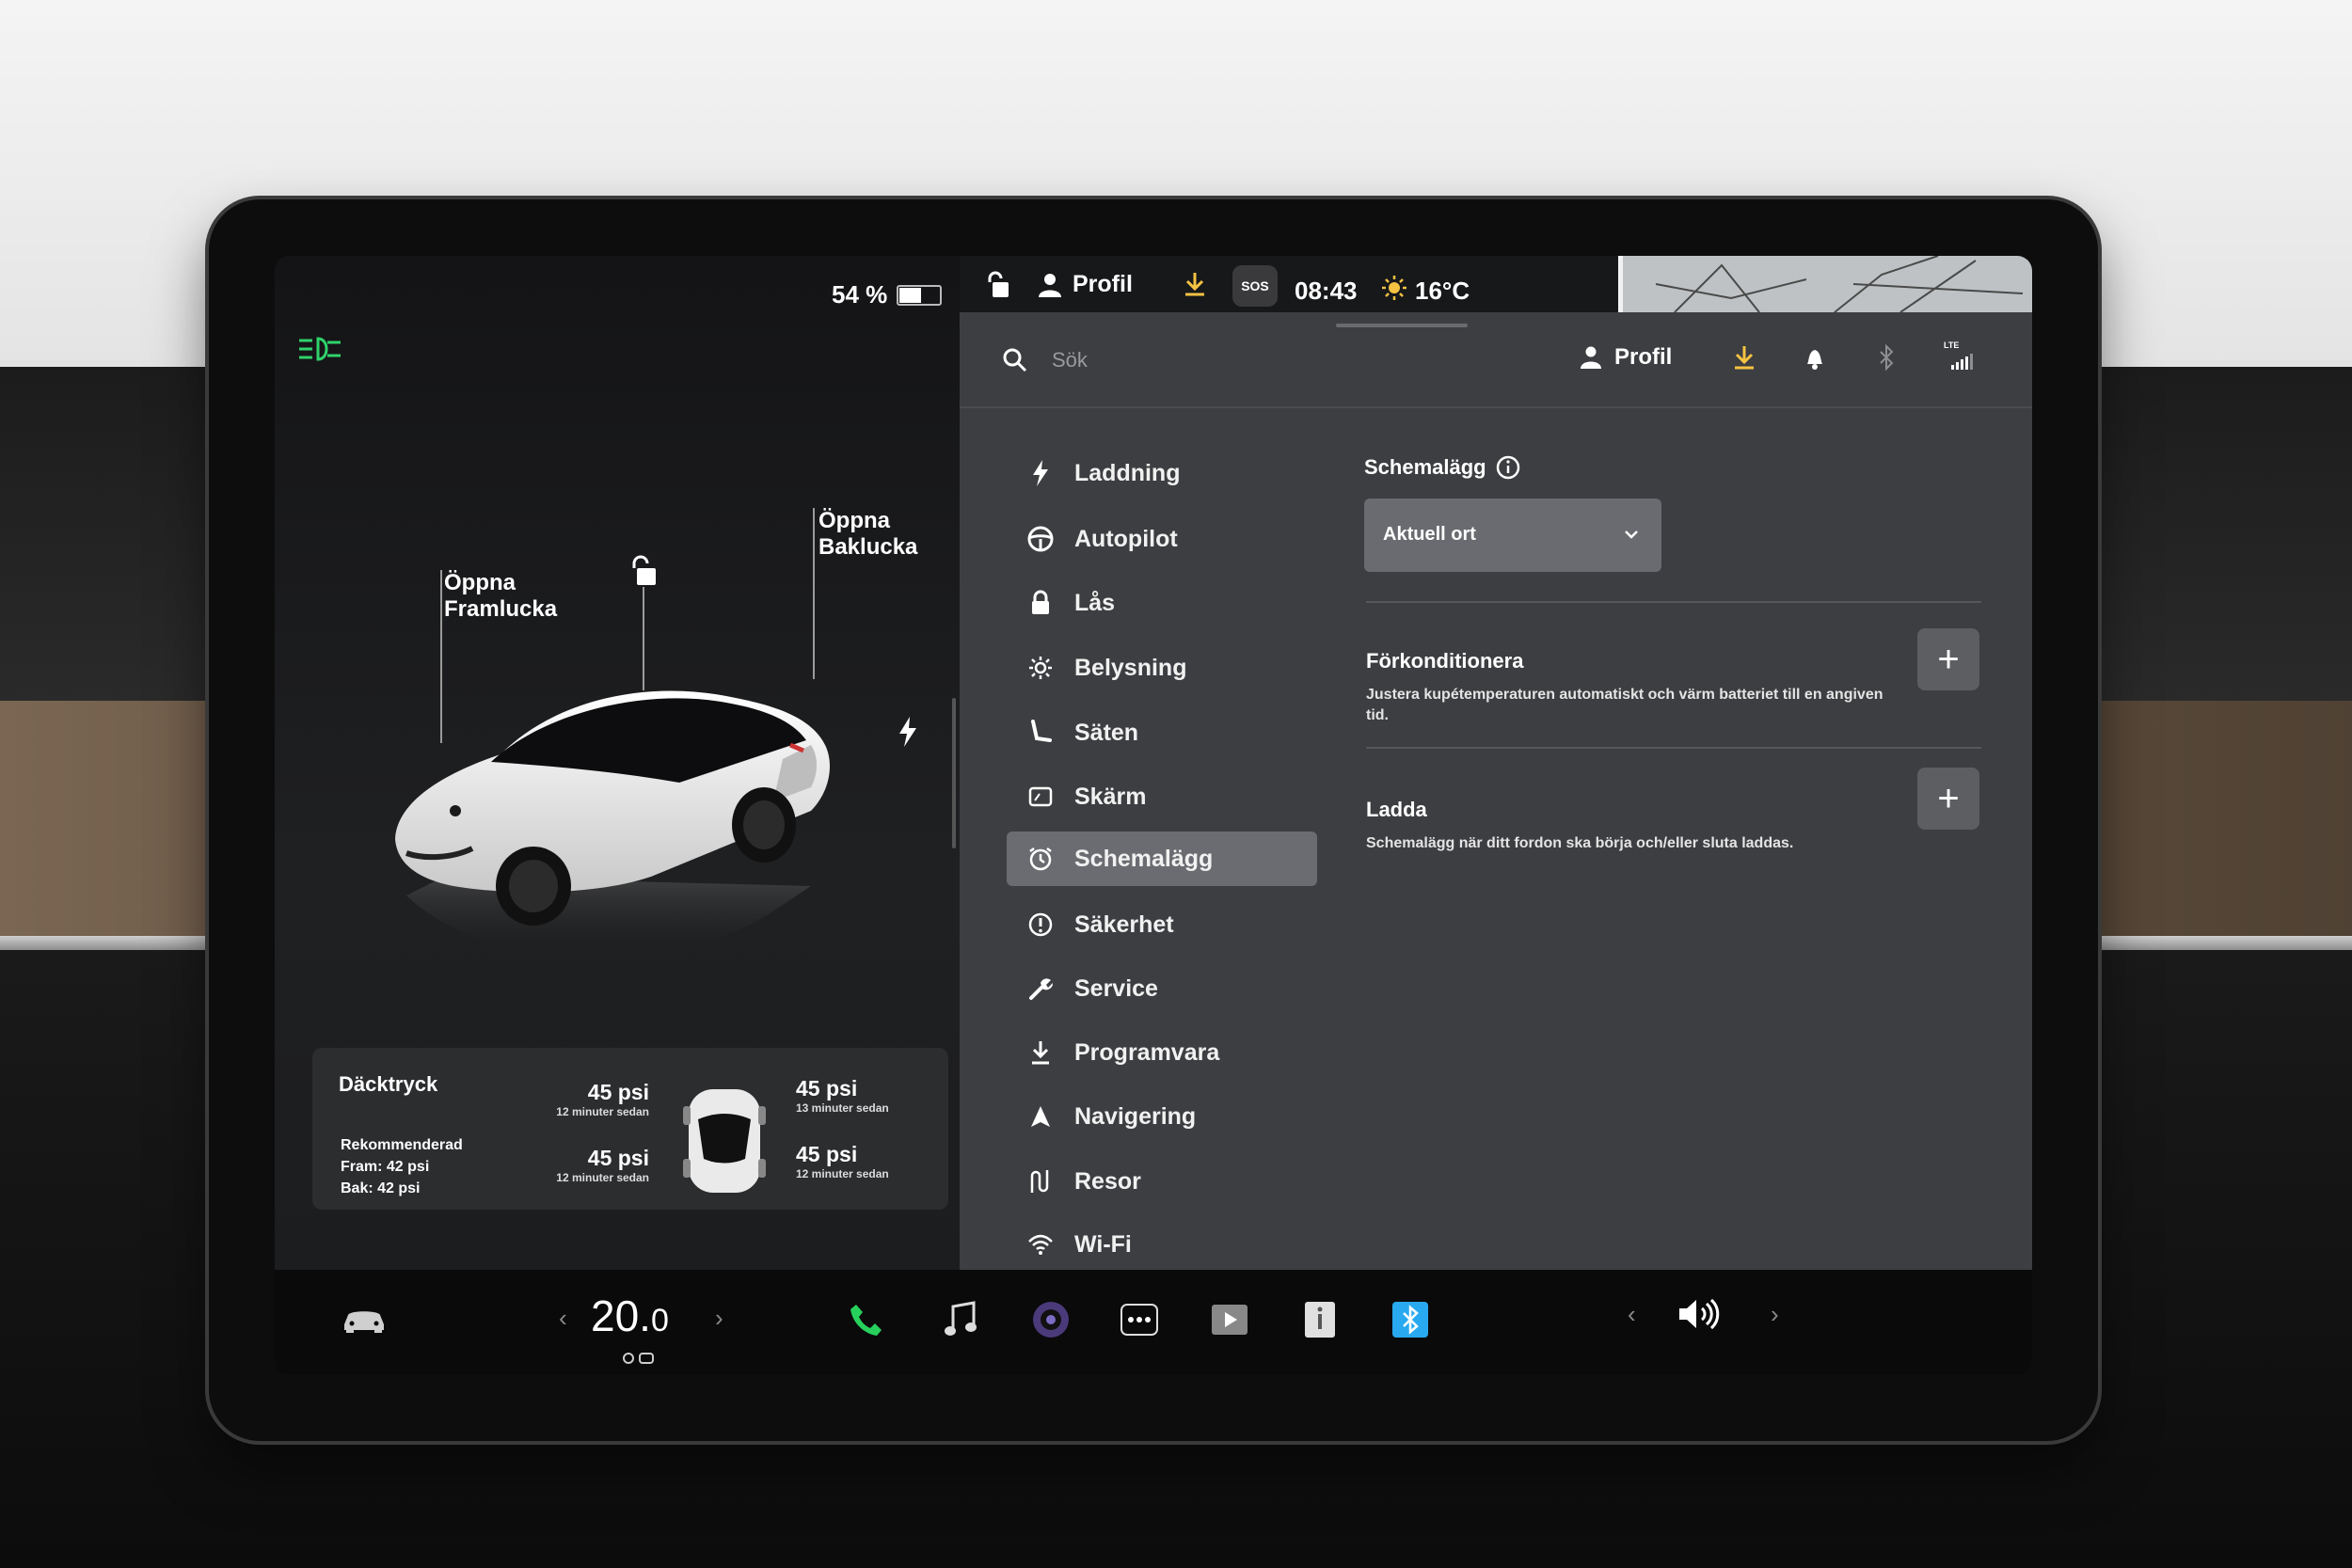 This screenshot has height=1568, width=2352. I want to click on volume-increase-chevron-icon: ›, so click(1775, 1314).